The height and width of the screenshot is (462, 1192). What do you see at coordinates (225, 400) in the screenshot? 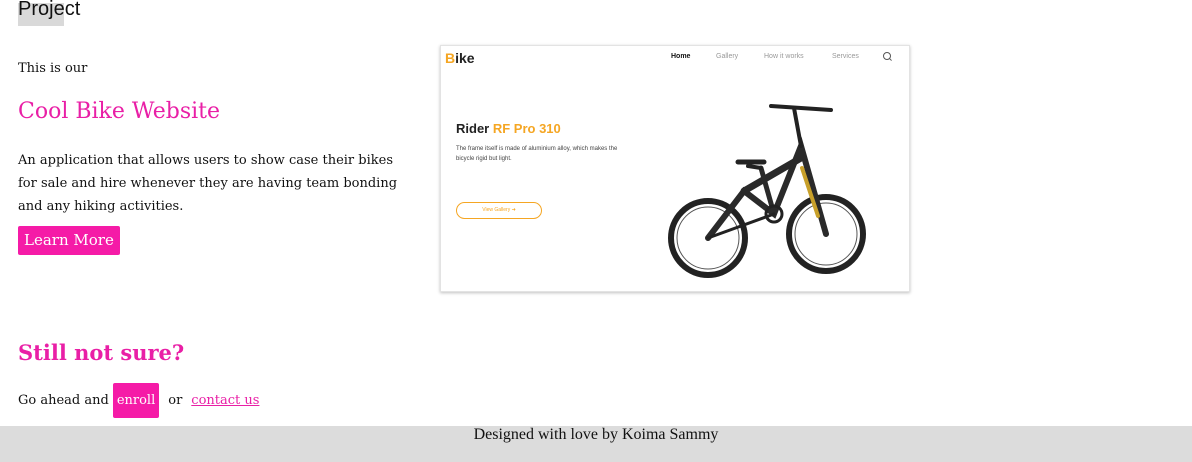
I see `contact-us-link: contact us` at bounding box center [225, 400].